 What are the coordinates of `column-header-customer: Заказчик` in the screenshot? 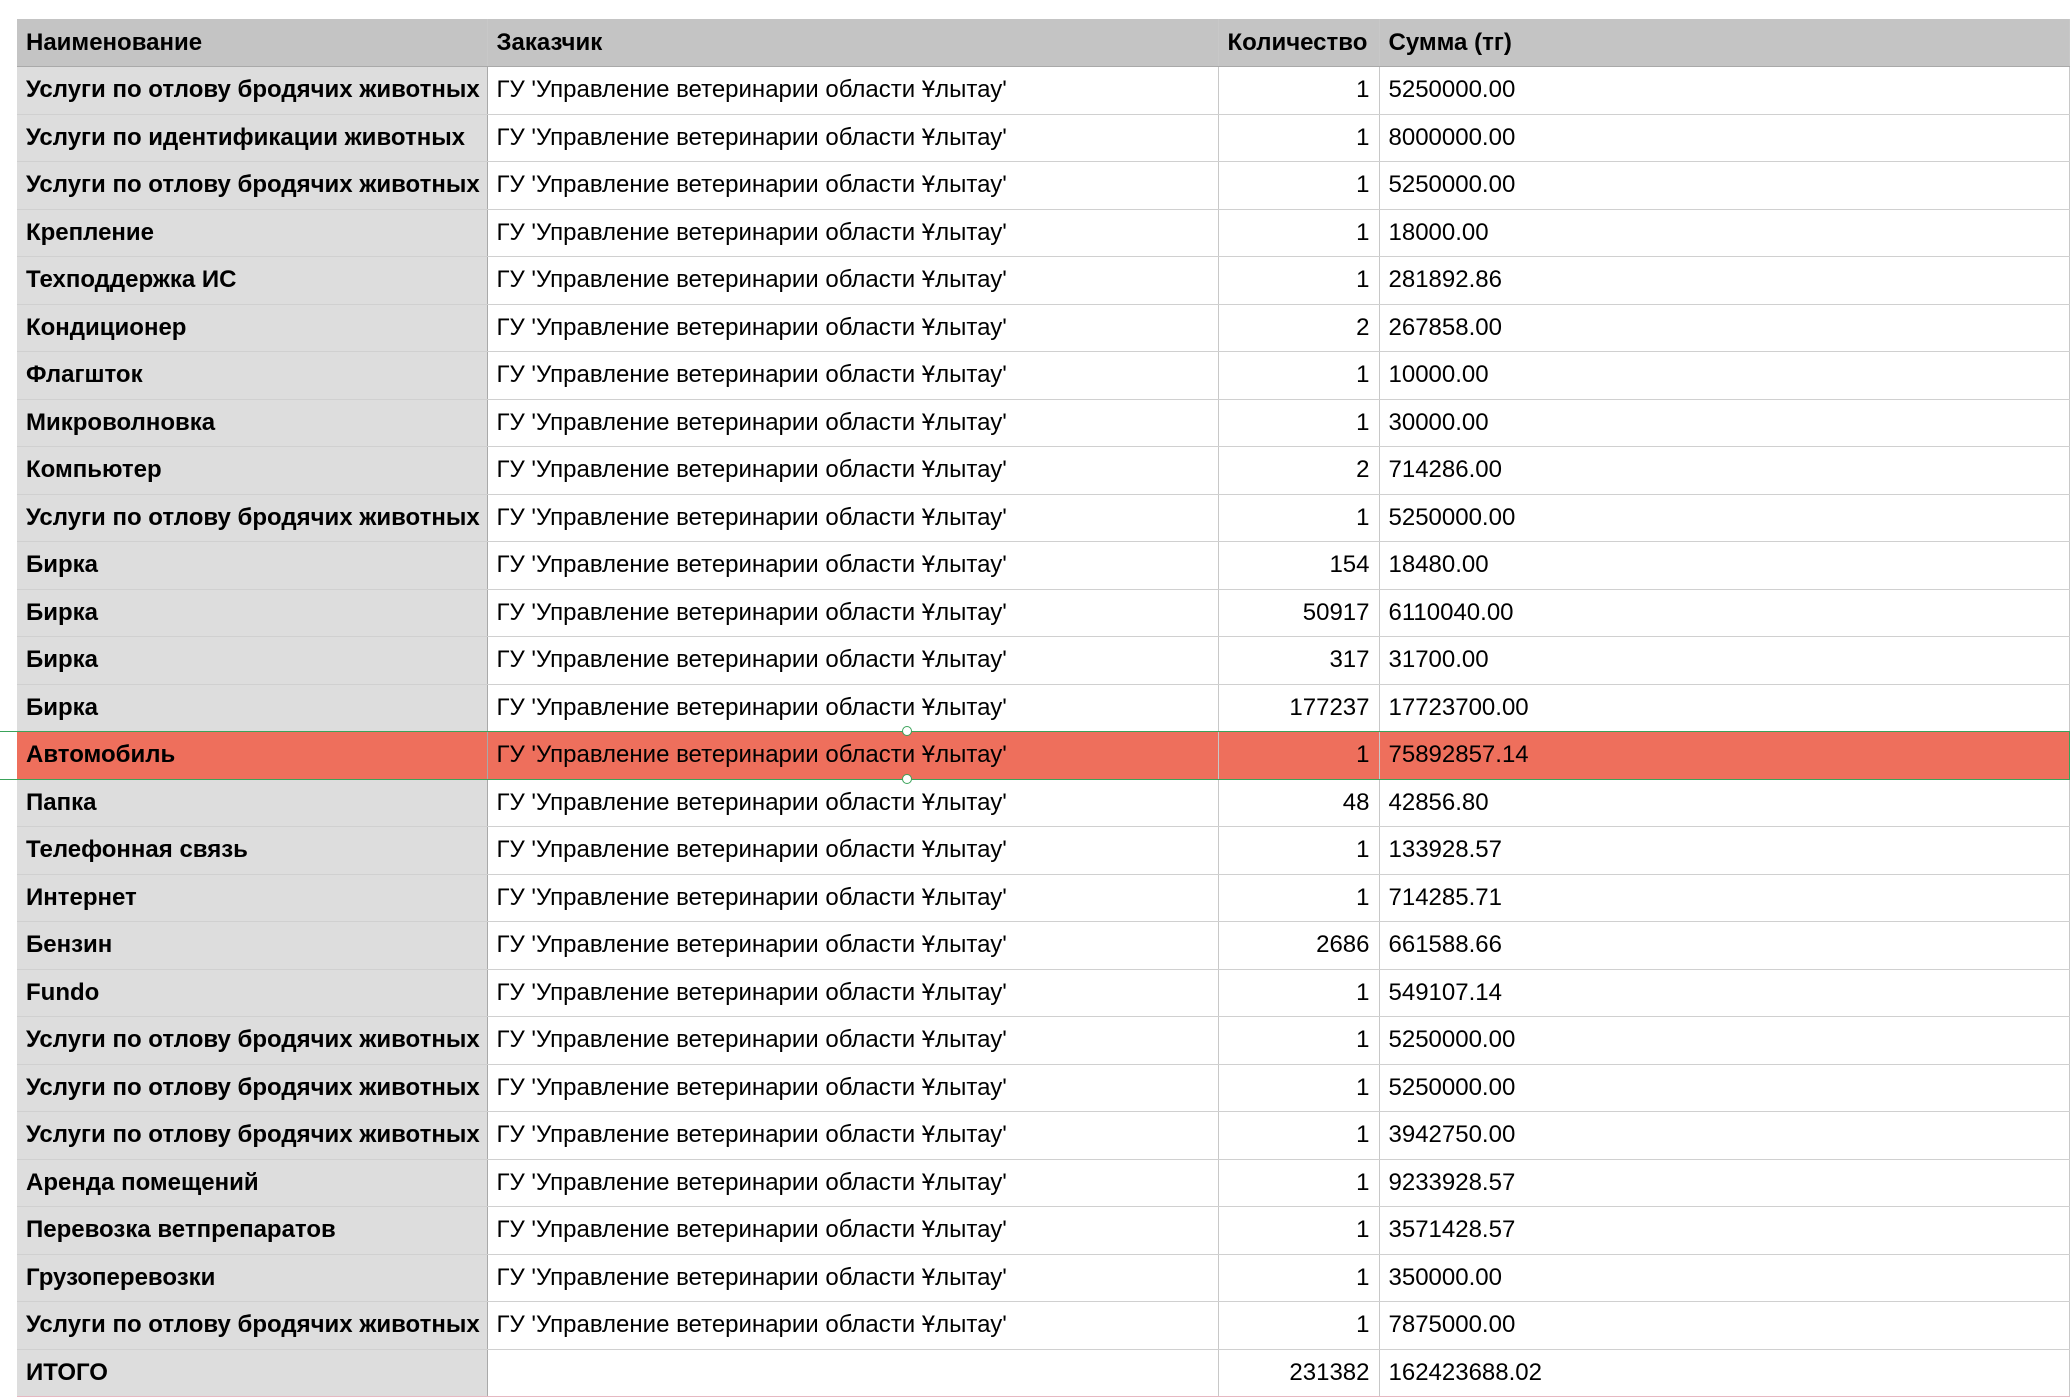 It's located at (853, 43).